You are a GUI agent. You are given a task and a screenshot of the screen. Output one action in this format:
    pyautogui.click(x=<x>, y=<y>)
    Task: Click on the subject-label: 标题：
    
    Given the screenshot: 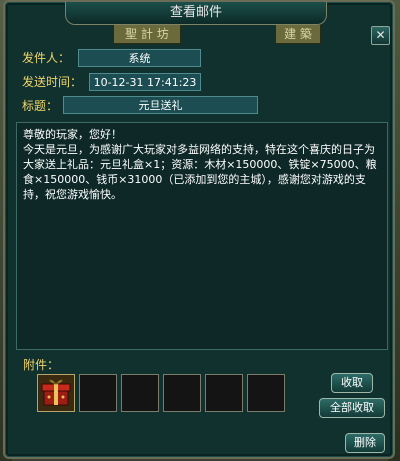 What is the action you would take?
    pyautogui.click(x=40, y=106)
    